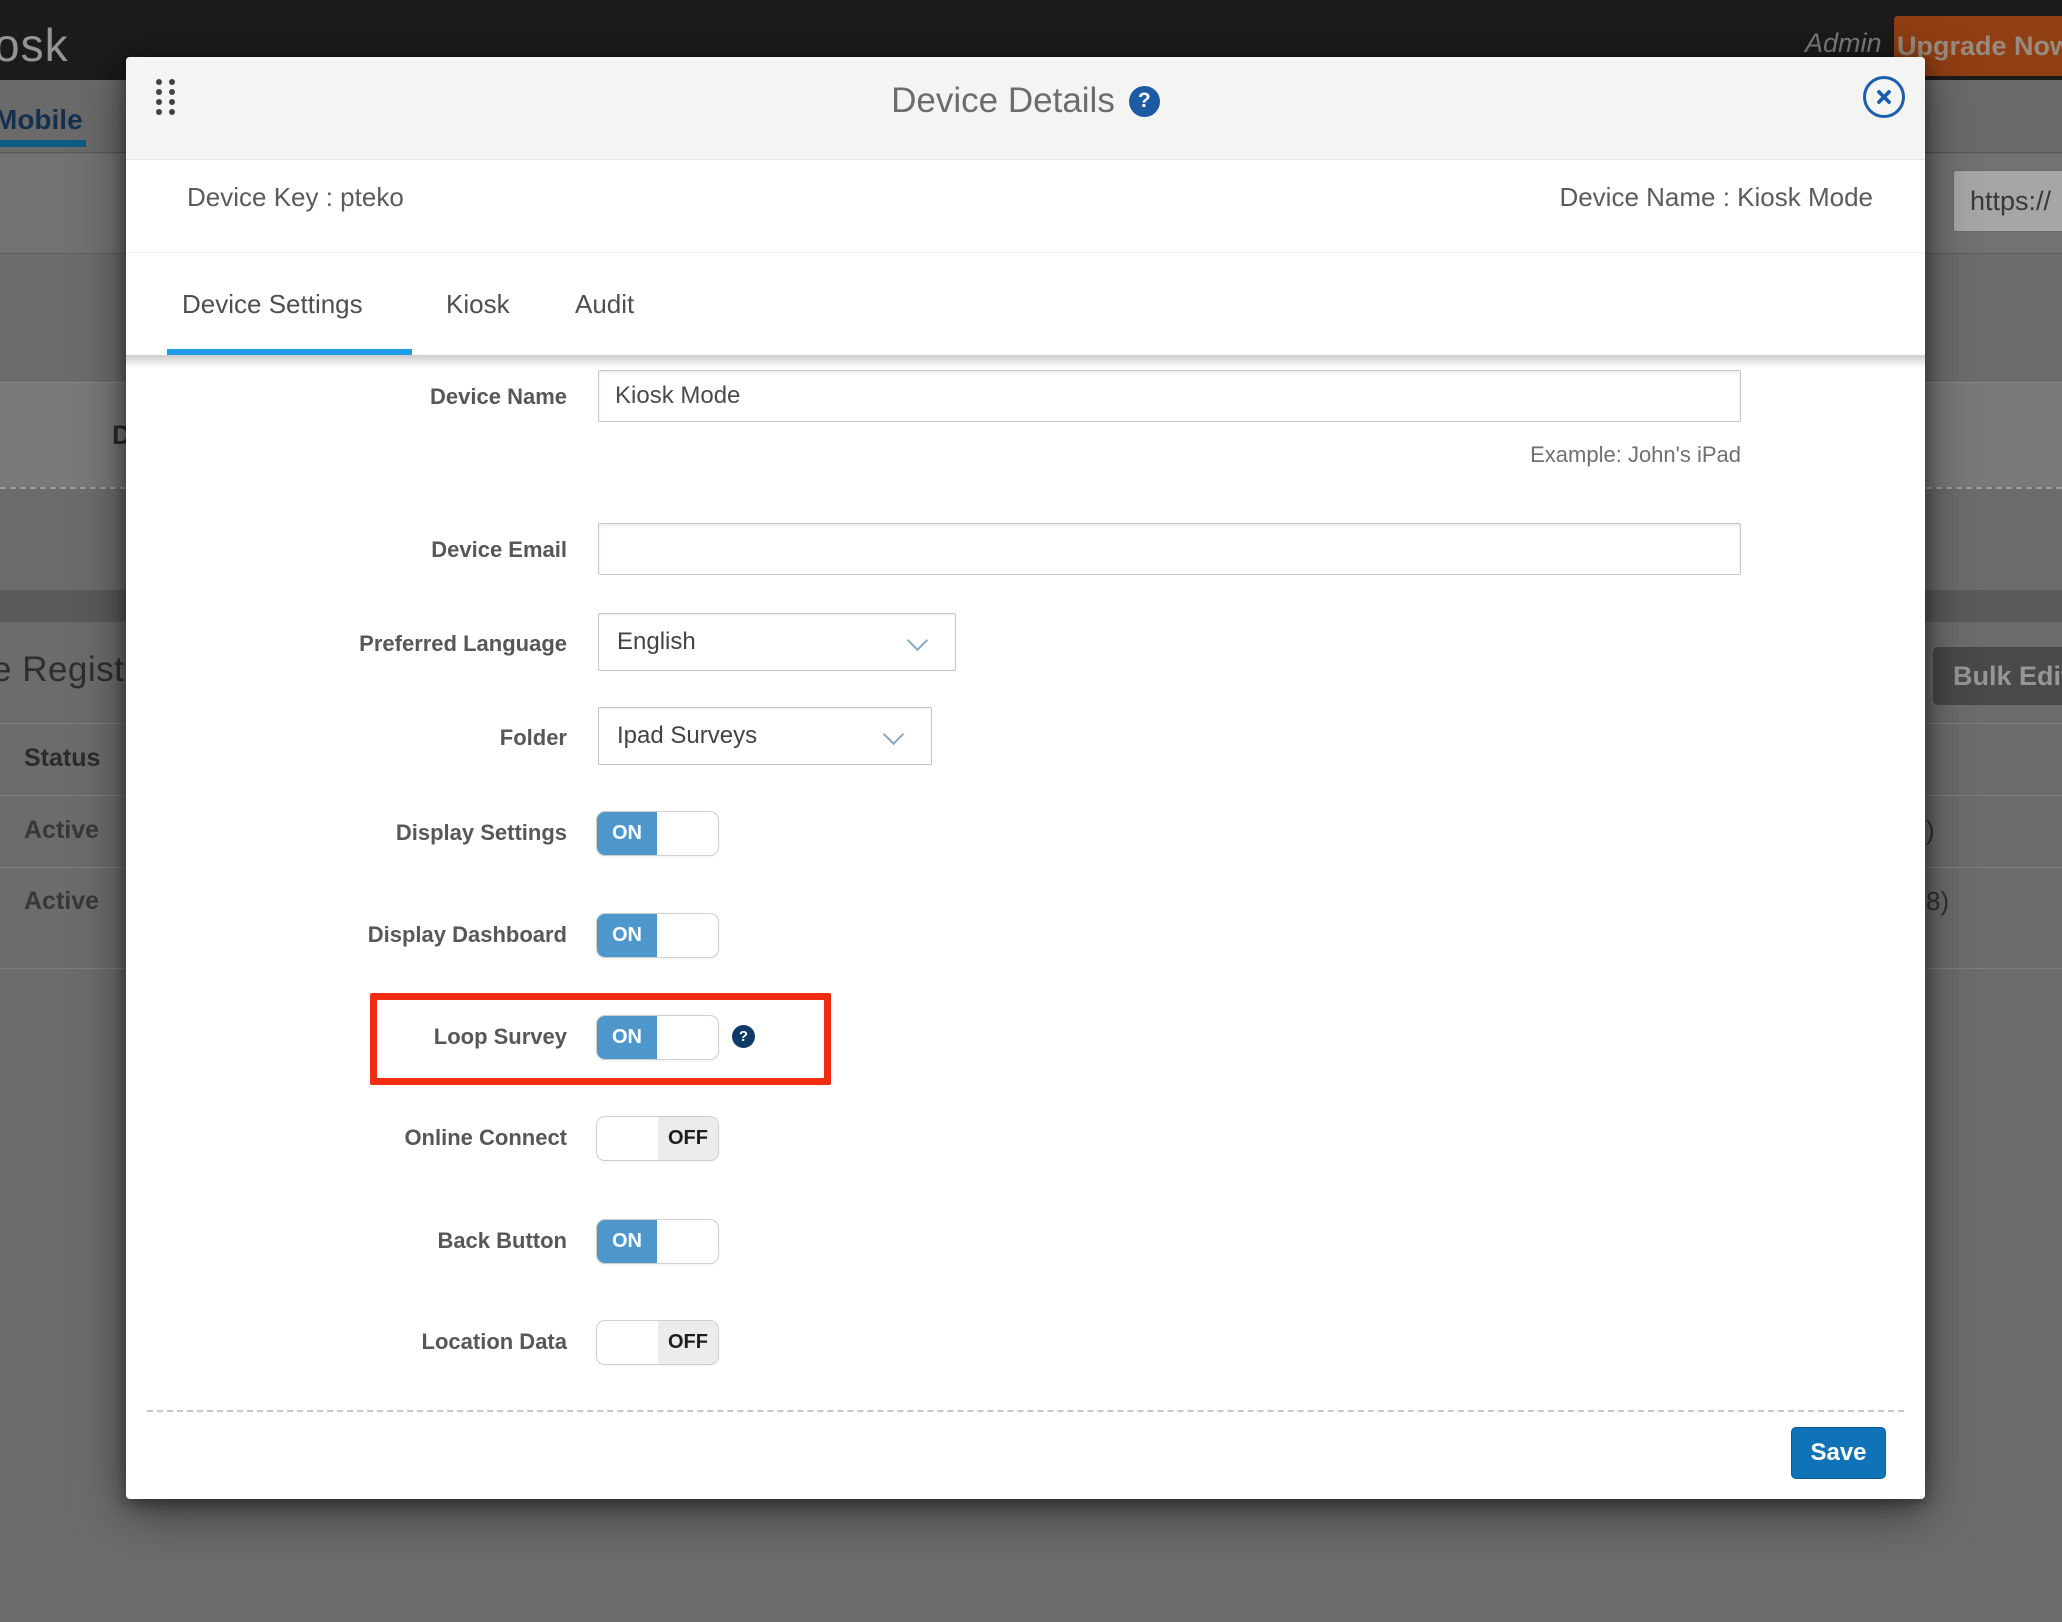 Image resolution: width=2062 pixels, height=1622 pixels. Describe the element at coordinates (68, 669) in the screenshot. I see `page-section-heading: e Registr` at that location.